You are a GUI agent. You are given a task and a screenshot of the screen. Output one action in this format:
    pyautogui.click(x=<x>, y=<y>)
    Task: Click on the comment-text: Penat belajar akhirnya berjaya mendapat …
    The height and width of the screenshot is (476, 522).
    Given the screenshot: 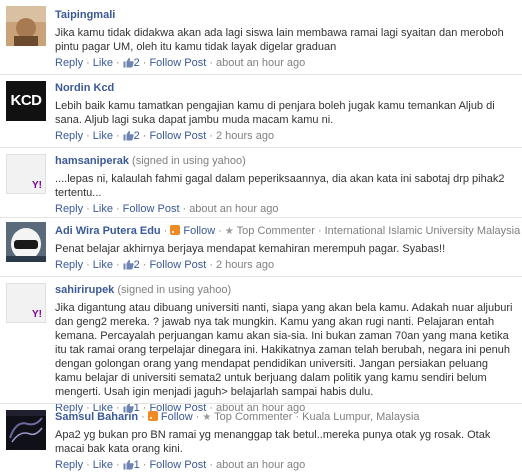 What is the action you would take?
    pyautogui.click(x=250, y=249)
    